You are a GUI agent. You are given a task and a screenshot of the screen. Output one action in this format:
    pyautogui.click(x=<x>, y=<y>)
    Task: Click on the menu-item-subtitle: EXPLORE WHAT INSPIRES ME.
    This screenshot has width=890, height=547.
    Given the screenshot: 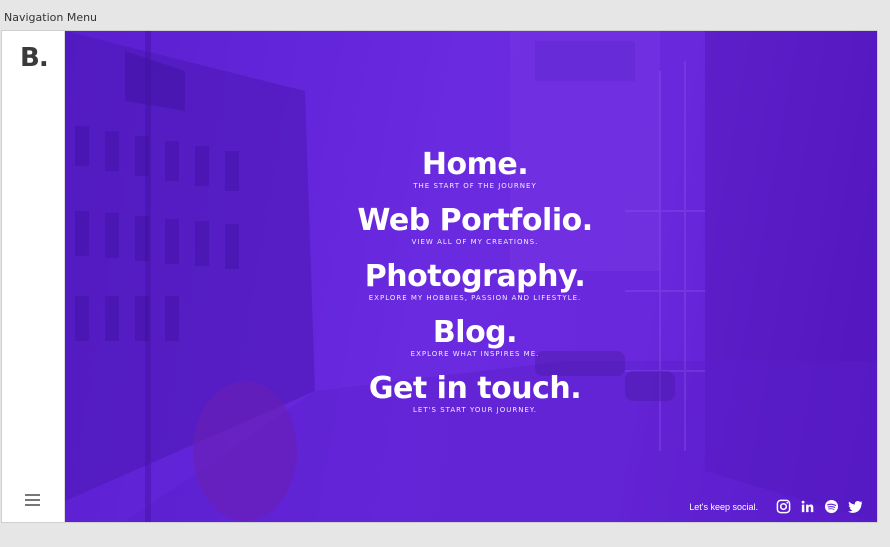 What is the action you would take?
    pyautogui.click(x=475, y=354)
    